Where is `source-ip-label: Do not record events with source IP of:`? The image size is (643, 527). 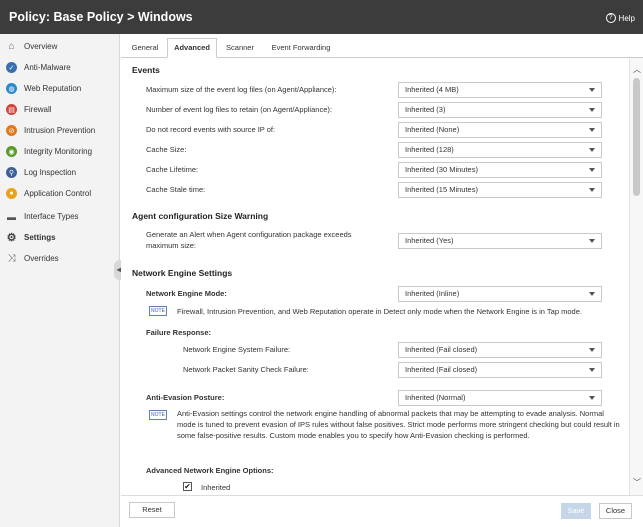 source-ip-label: Do not record events with source IP of: is located at coordinates (211, 129).